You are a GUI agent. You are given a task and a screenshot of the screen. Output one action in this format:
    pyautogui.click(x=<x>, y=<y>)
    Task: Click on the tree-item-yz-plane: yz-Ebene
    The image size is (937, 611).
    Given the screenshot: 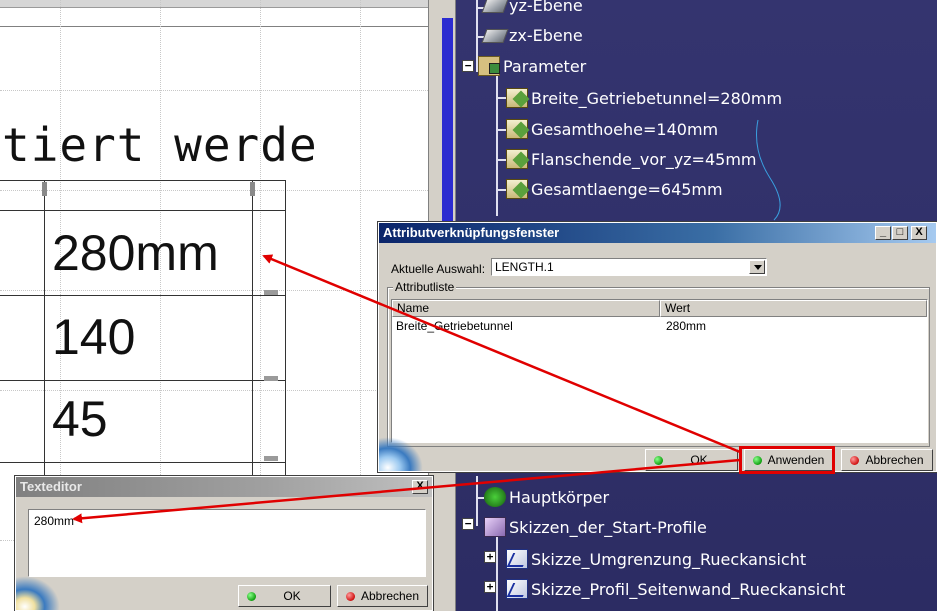 What is the action you would take?
    pyautogui.click(x=532, y=7)
    